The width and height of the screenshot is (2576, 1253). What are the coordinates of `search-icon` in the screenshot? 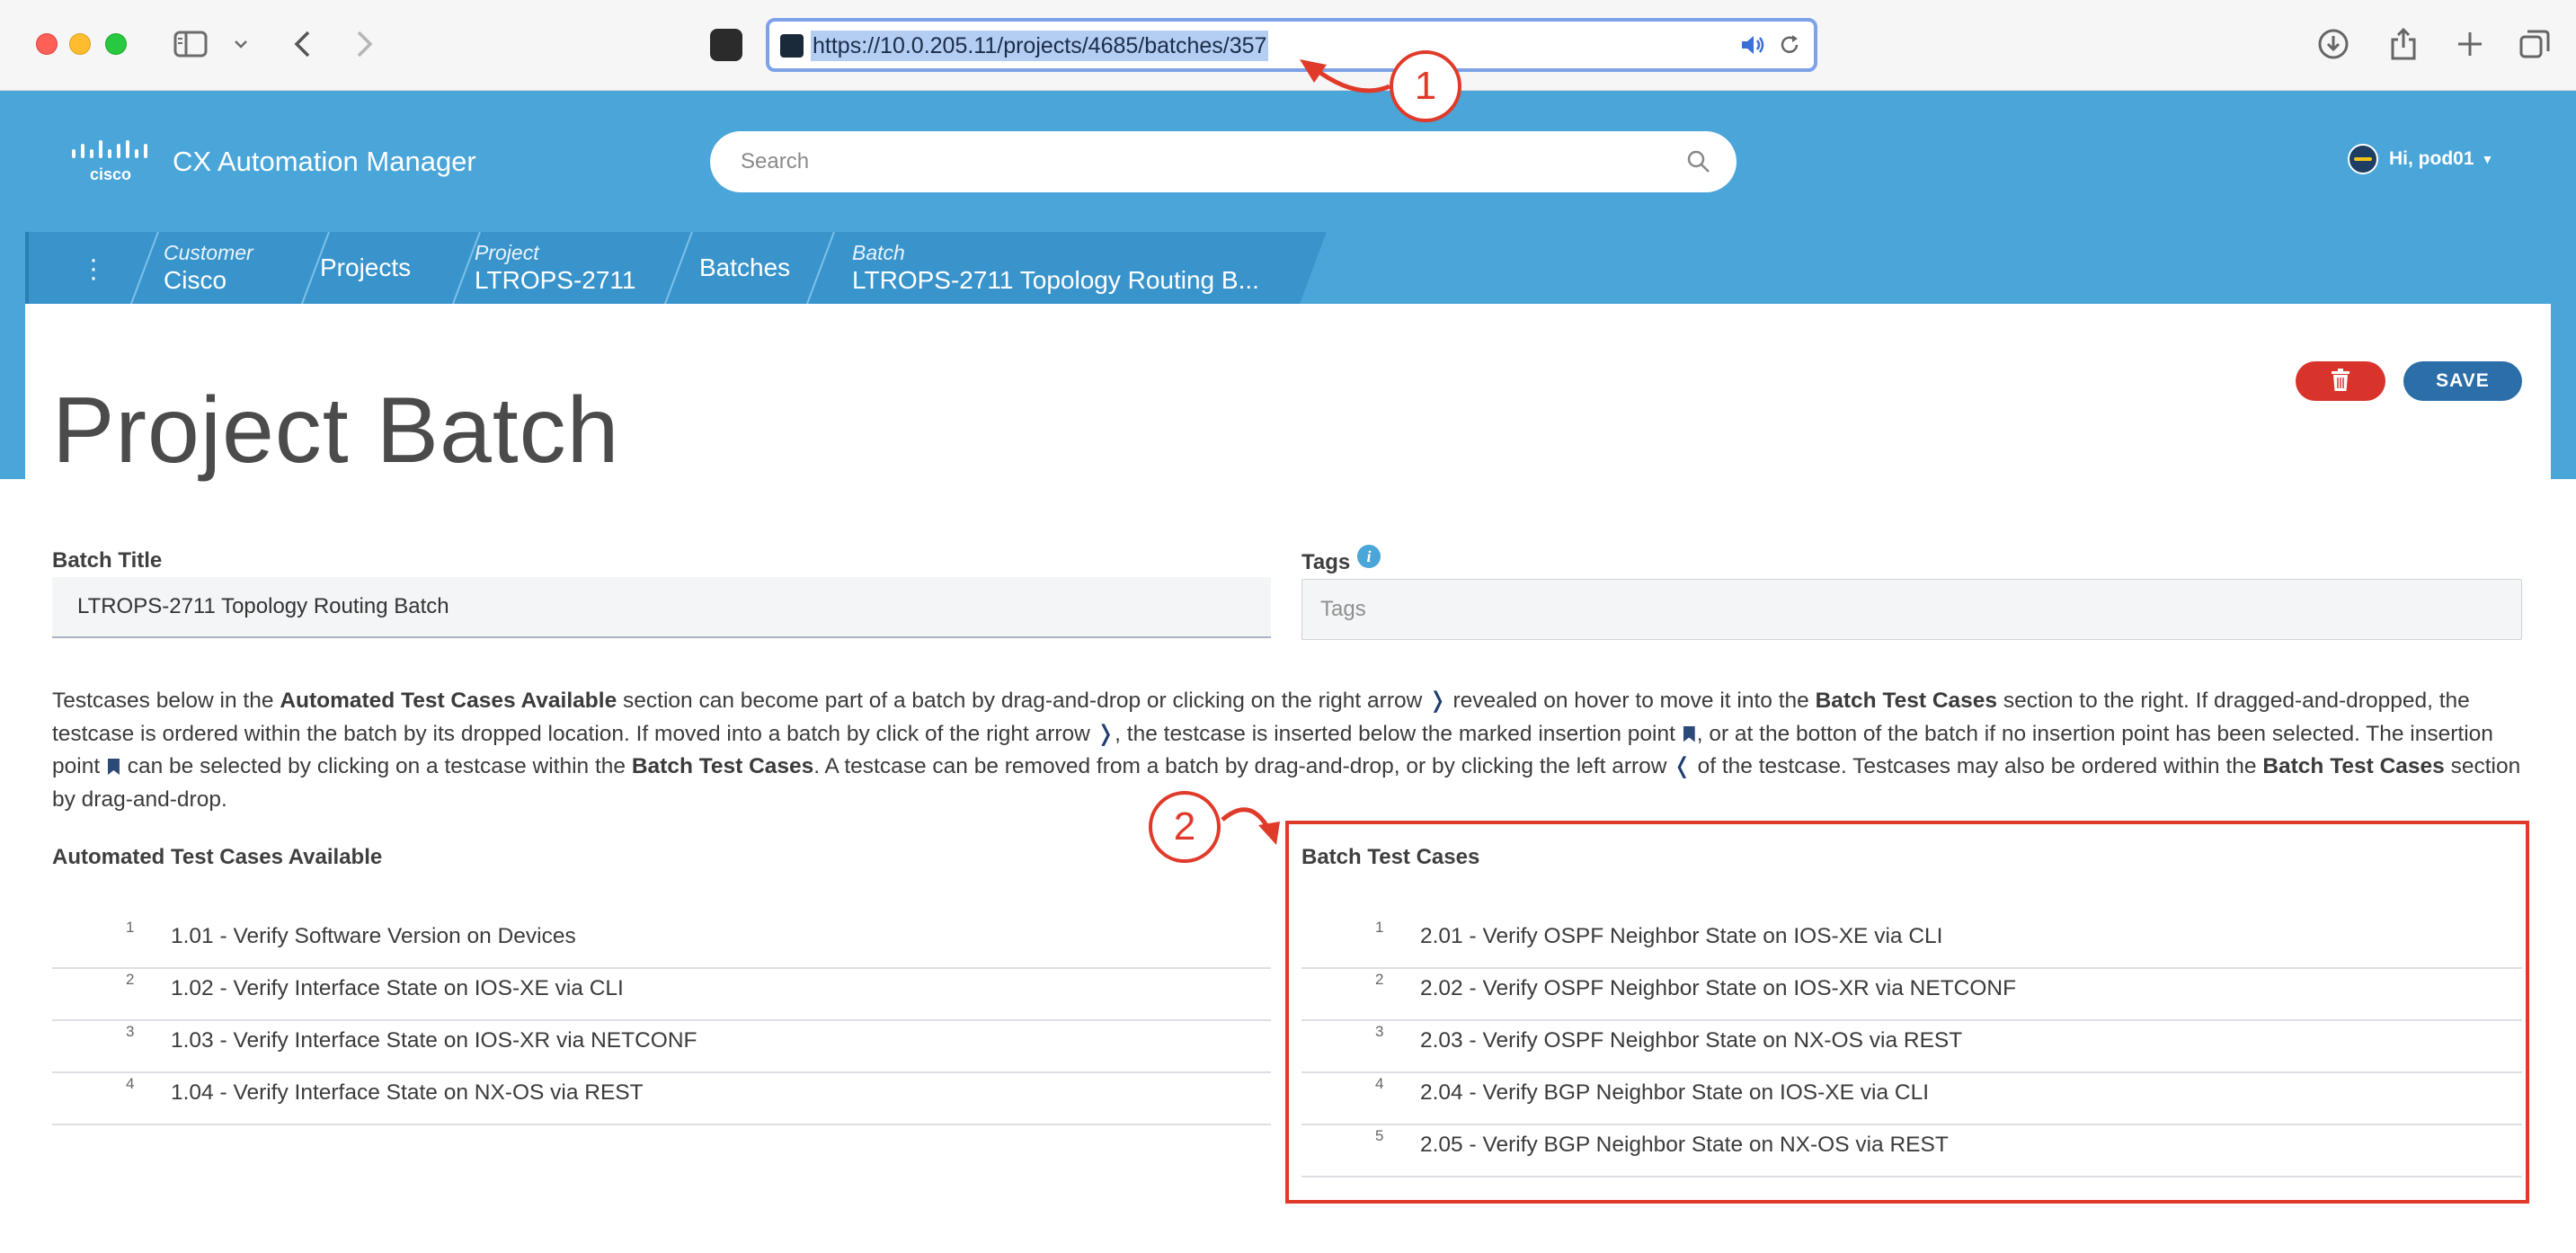 It's located at (1698, 164).